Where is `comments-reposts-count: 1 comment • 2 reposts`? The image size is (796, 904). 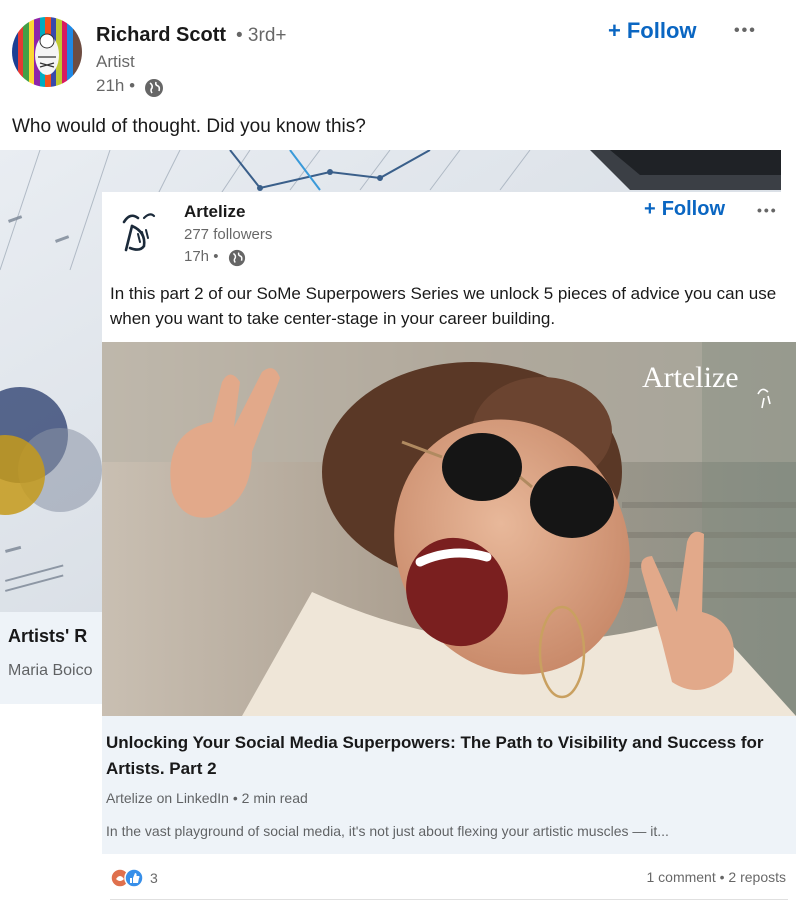
comments-reposts-count: 1 comment • 2 reposts is located at coordinates (716, 877).